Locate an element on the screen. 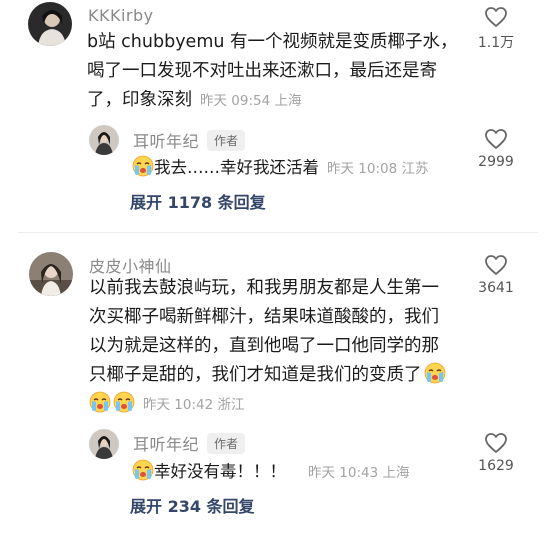  comment-text-fragment: 了，印象深刻 is located at coordinates (139, 100).